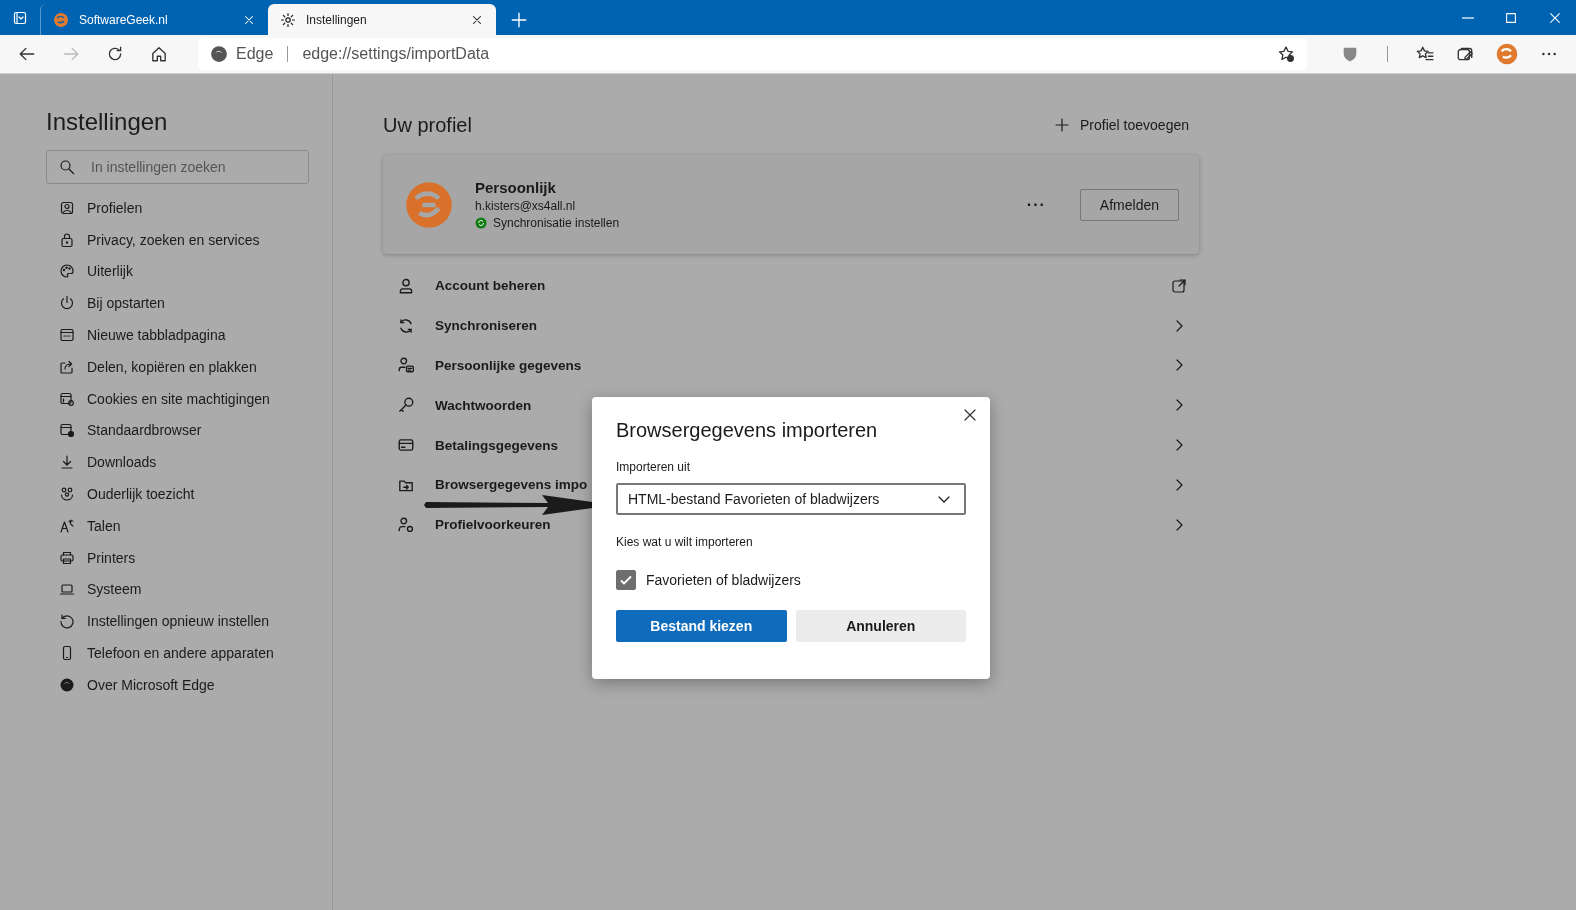 This screenshot has width=1576, height=910. Describe the element at coordinates (747, 430) in the screenshot. I see `dialog-title: Browsergegevens importeren` at that location.